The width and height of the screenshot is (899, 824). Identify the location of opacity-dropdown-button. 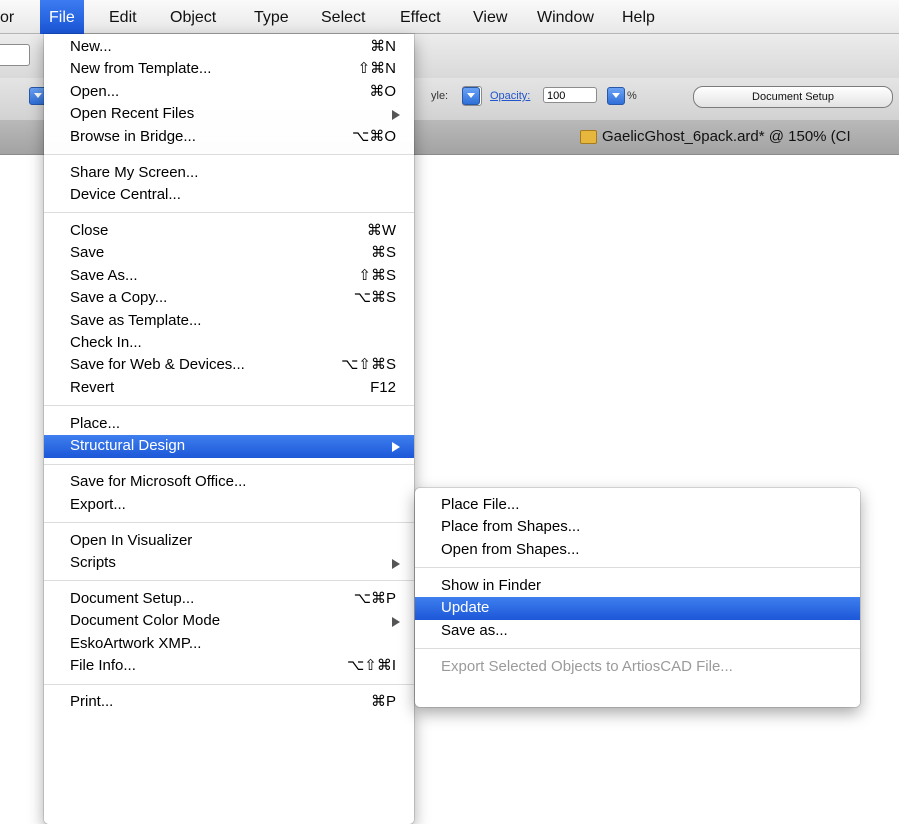
(616, 96).